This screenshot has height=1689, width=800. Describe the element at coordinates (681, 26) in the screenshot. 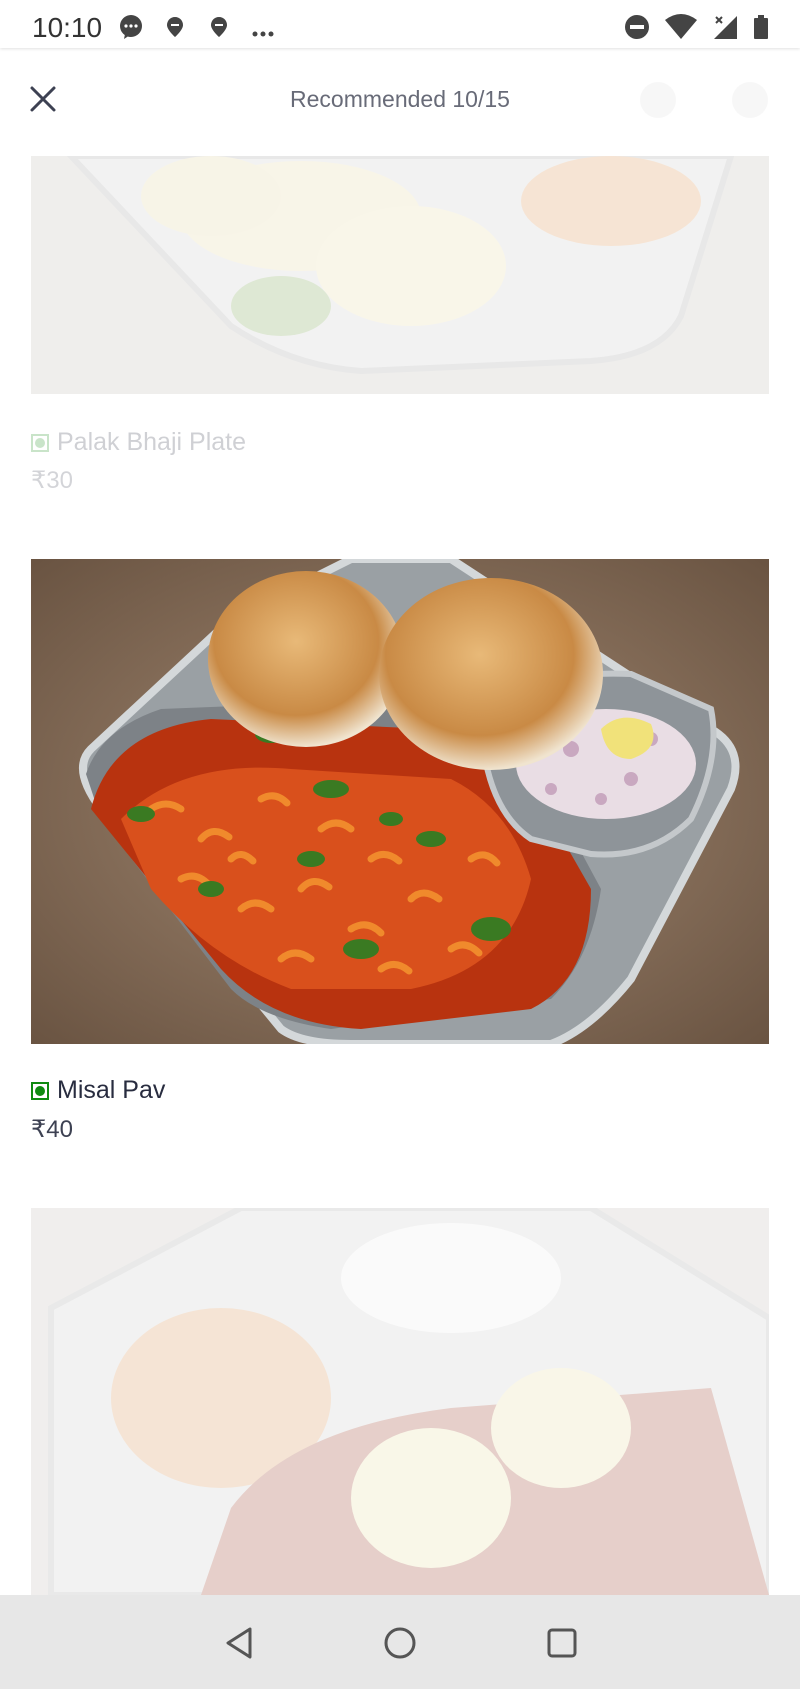

I see `wifi-icon` at that location.